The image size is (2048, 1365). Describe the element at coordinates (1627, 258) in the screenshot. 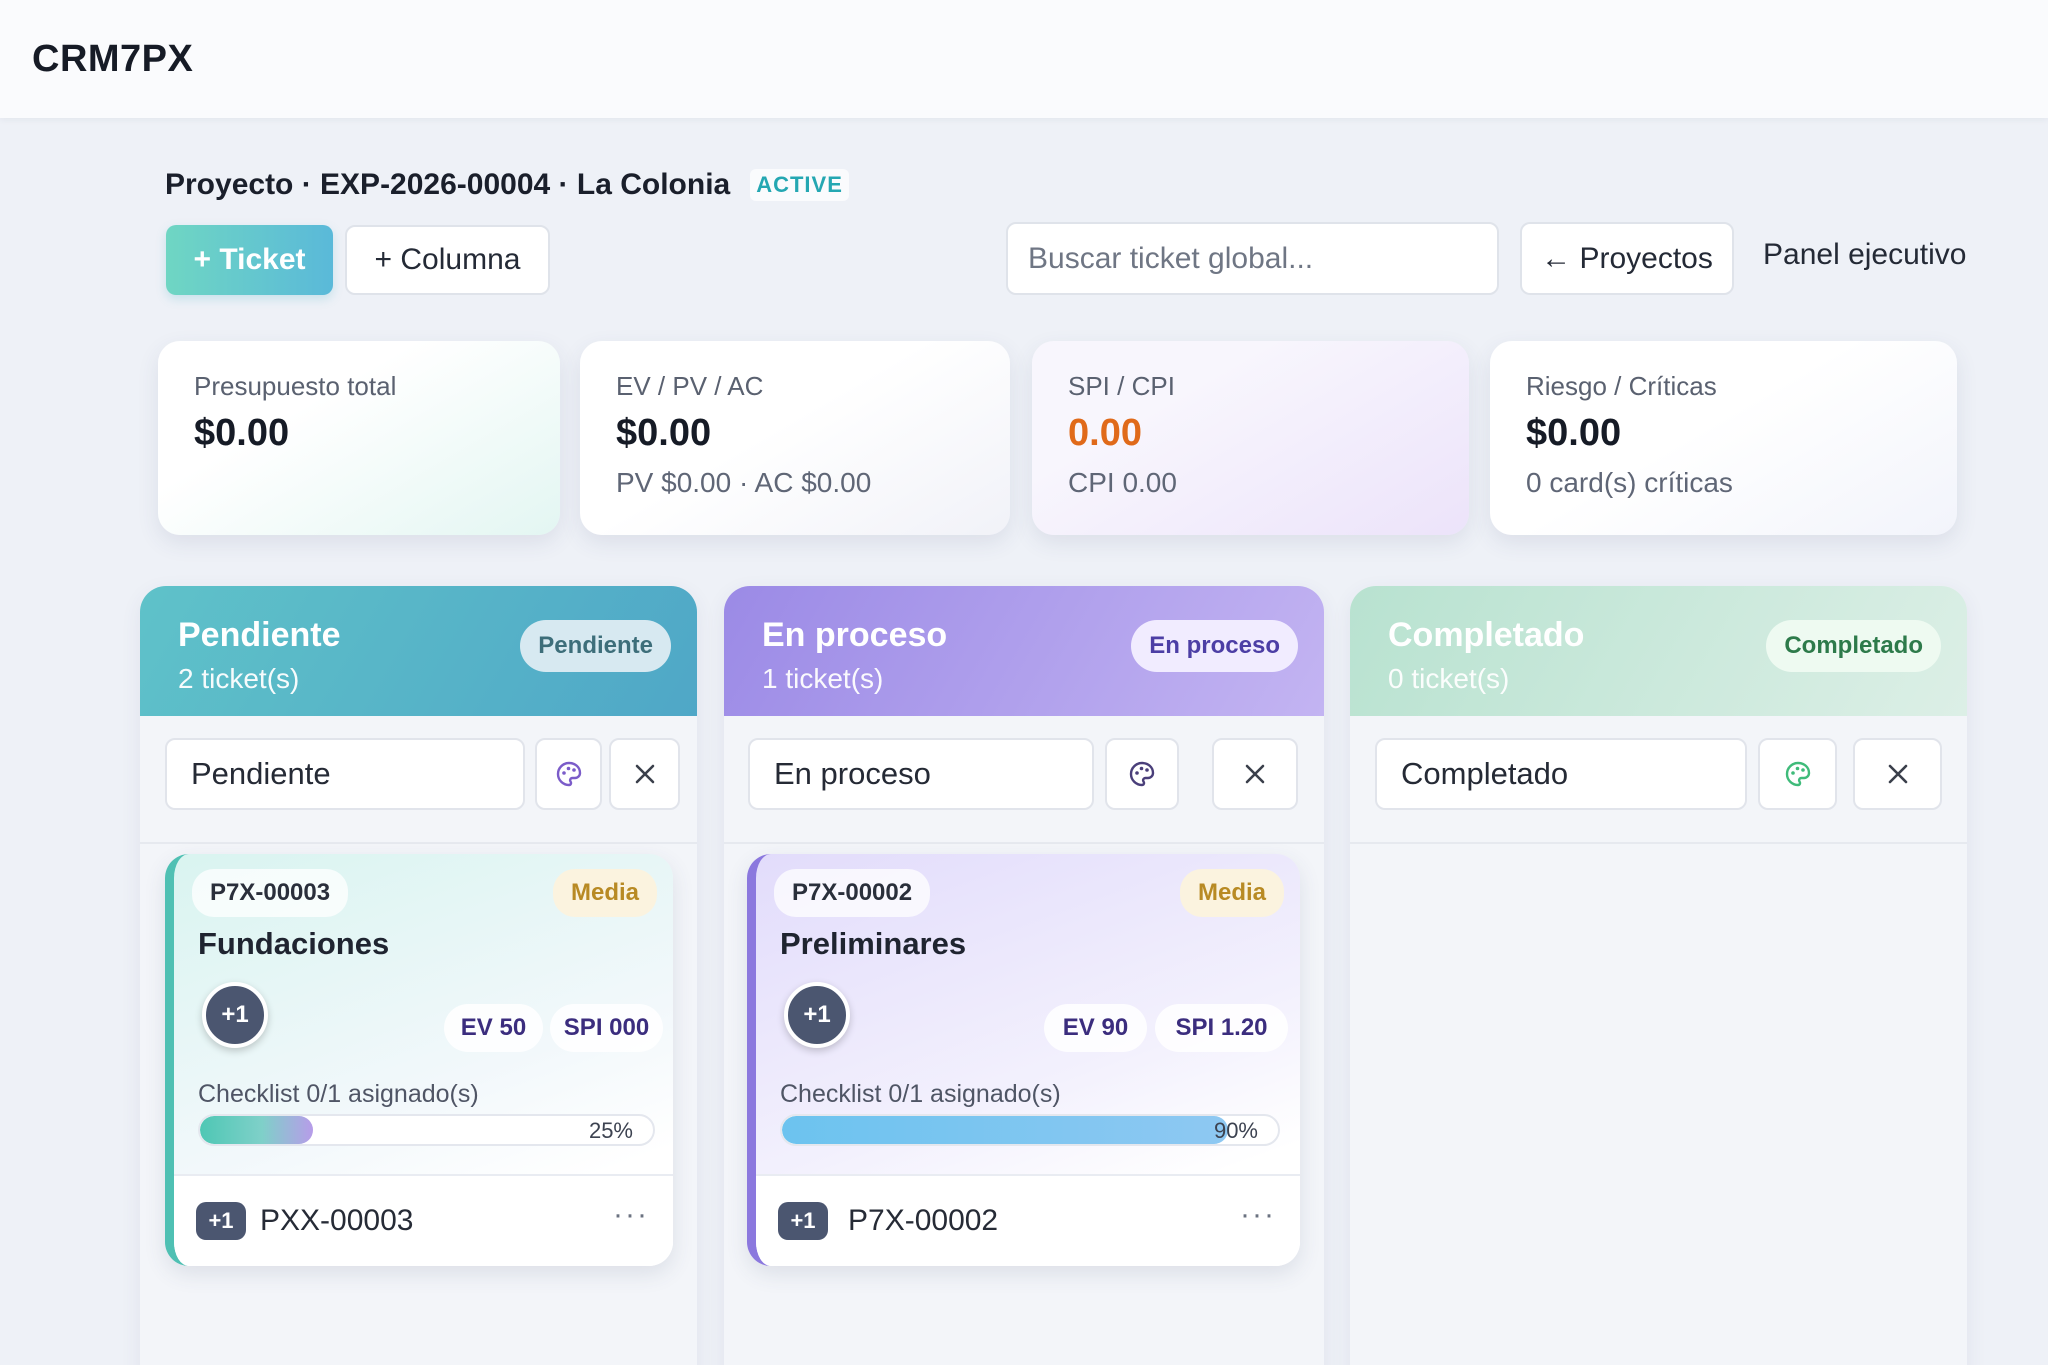

I see `back-to-projects-button: ← Proyectos` at that location.